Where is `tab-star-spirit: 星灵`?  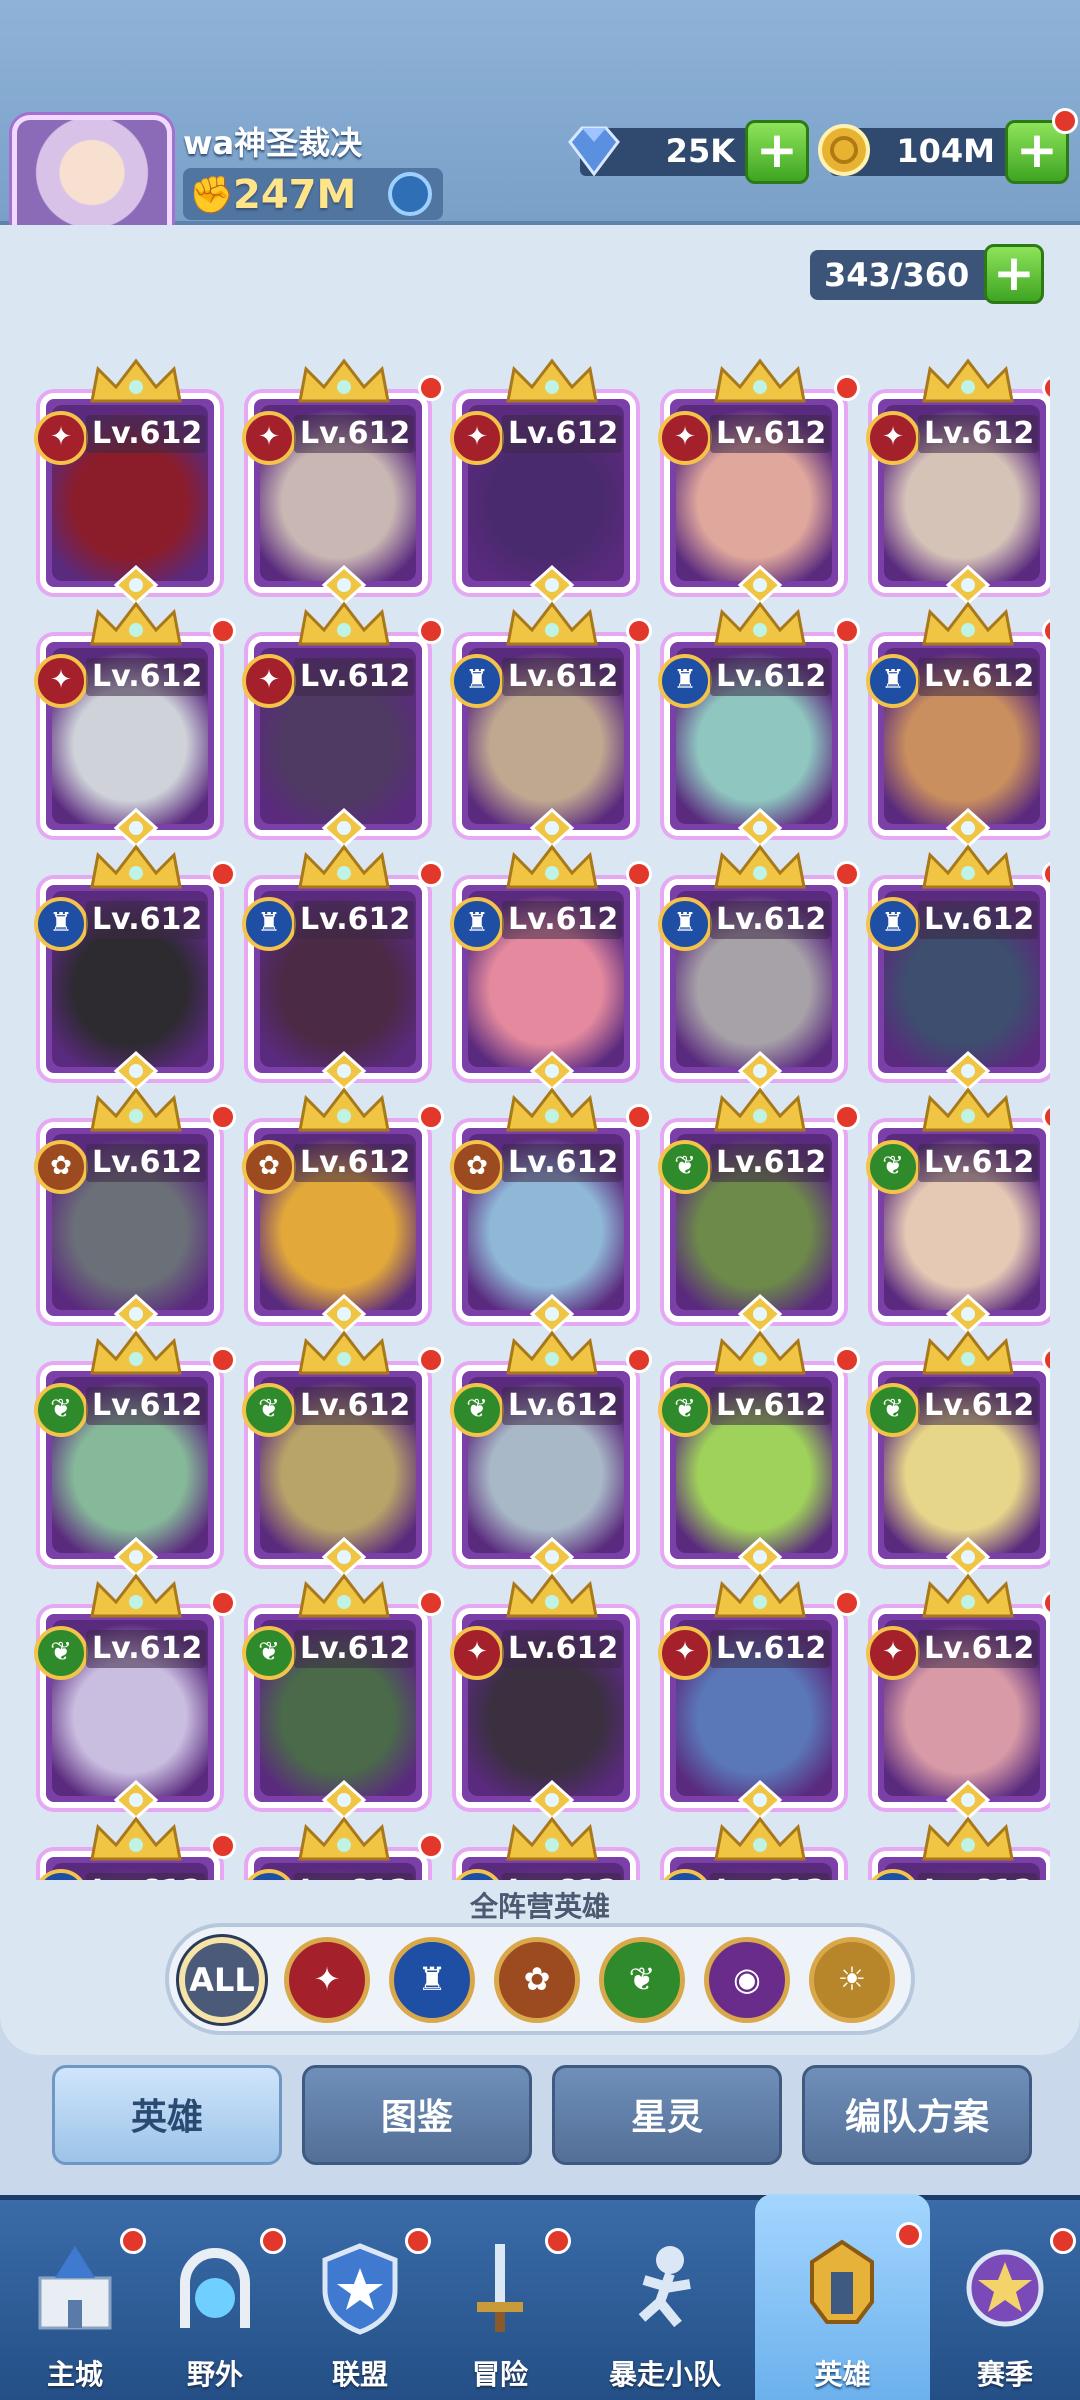
tab-star-spirit: 星灵 is located at coordinates (667, 2115).